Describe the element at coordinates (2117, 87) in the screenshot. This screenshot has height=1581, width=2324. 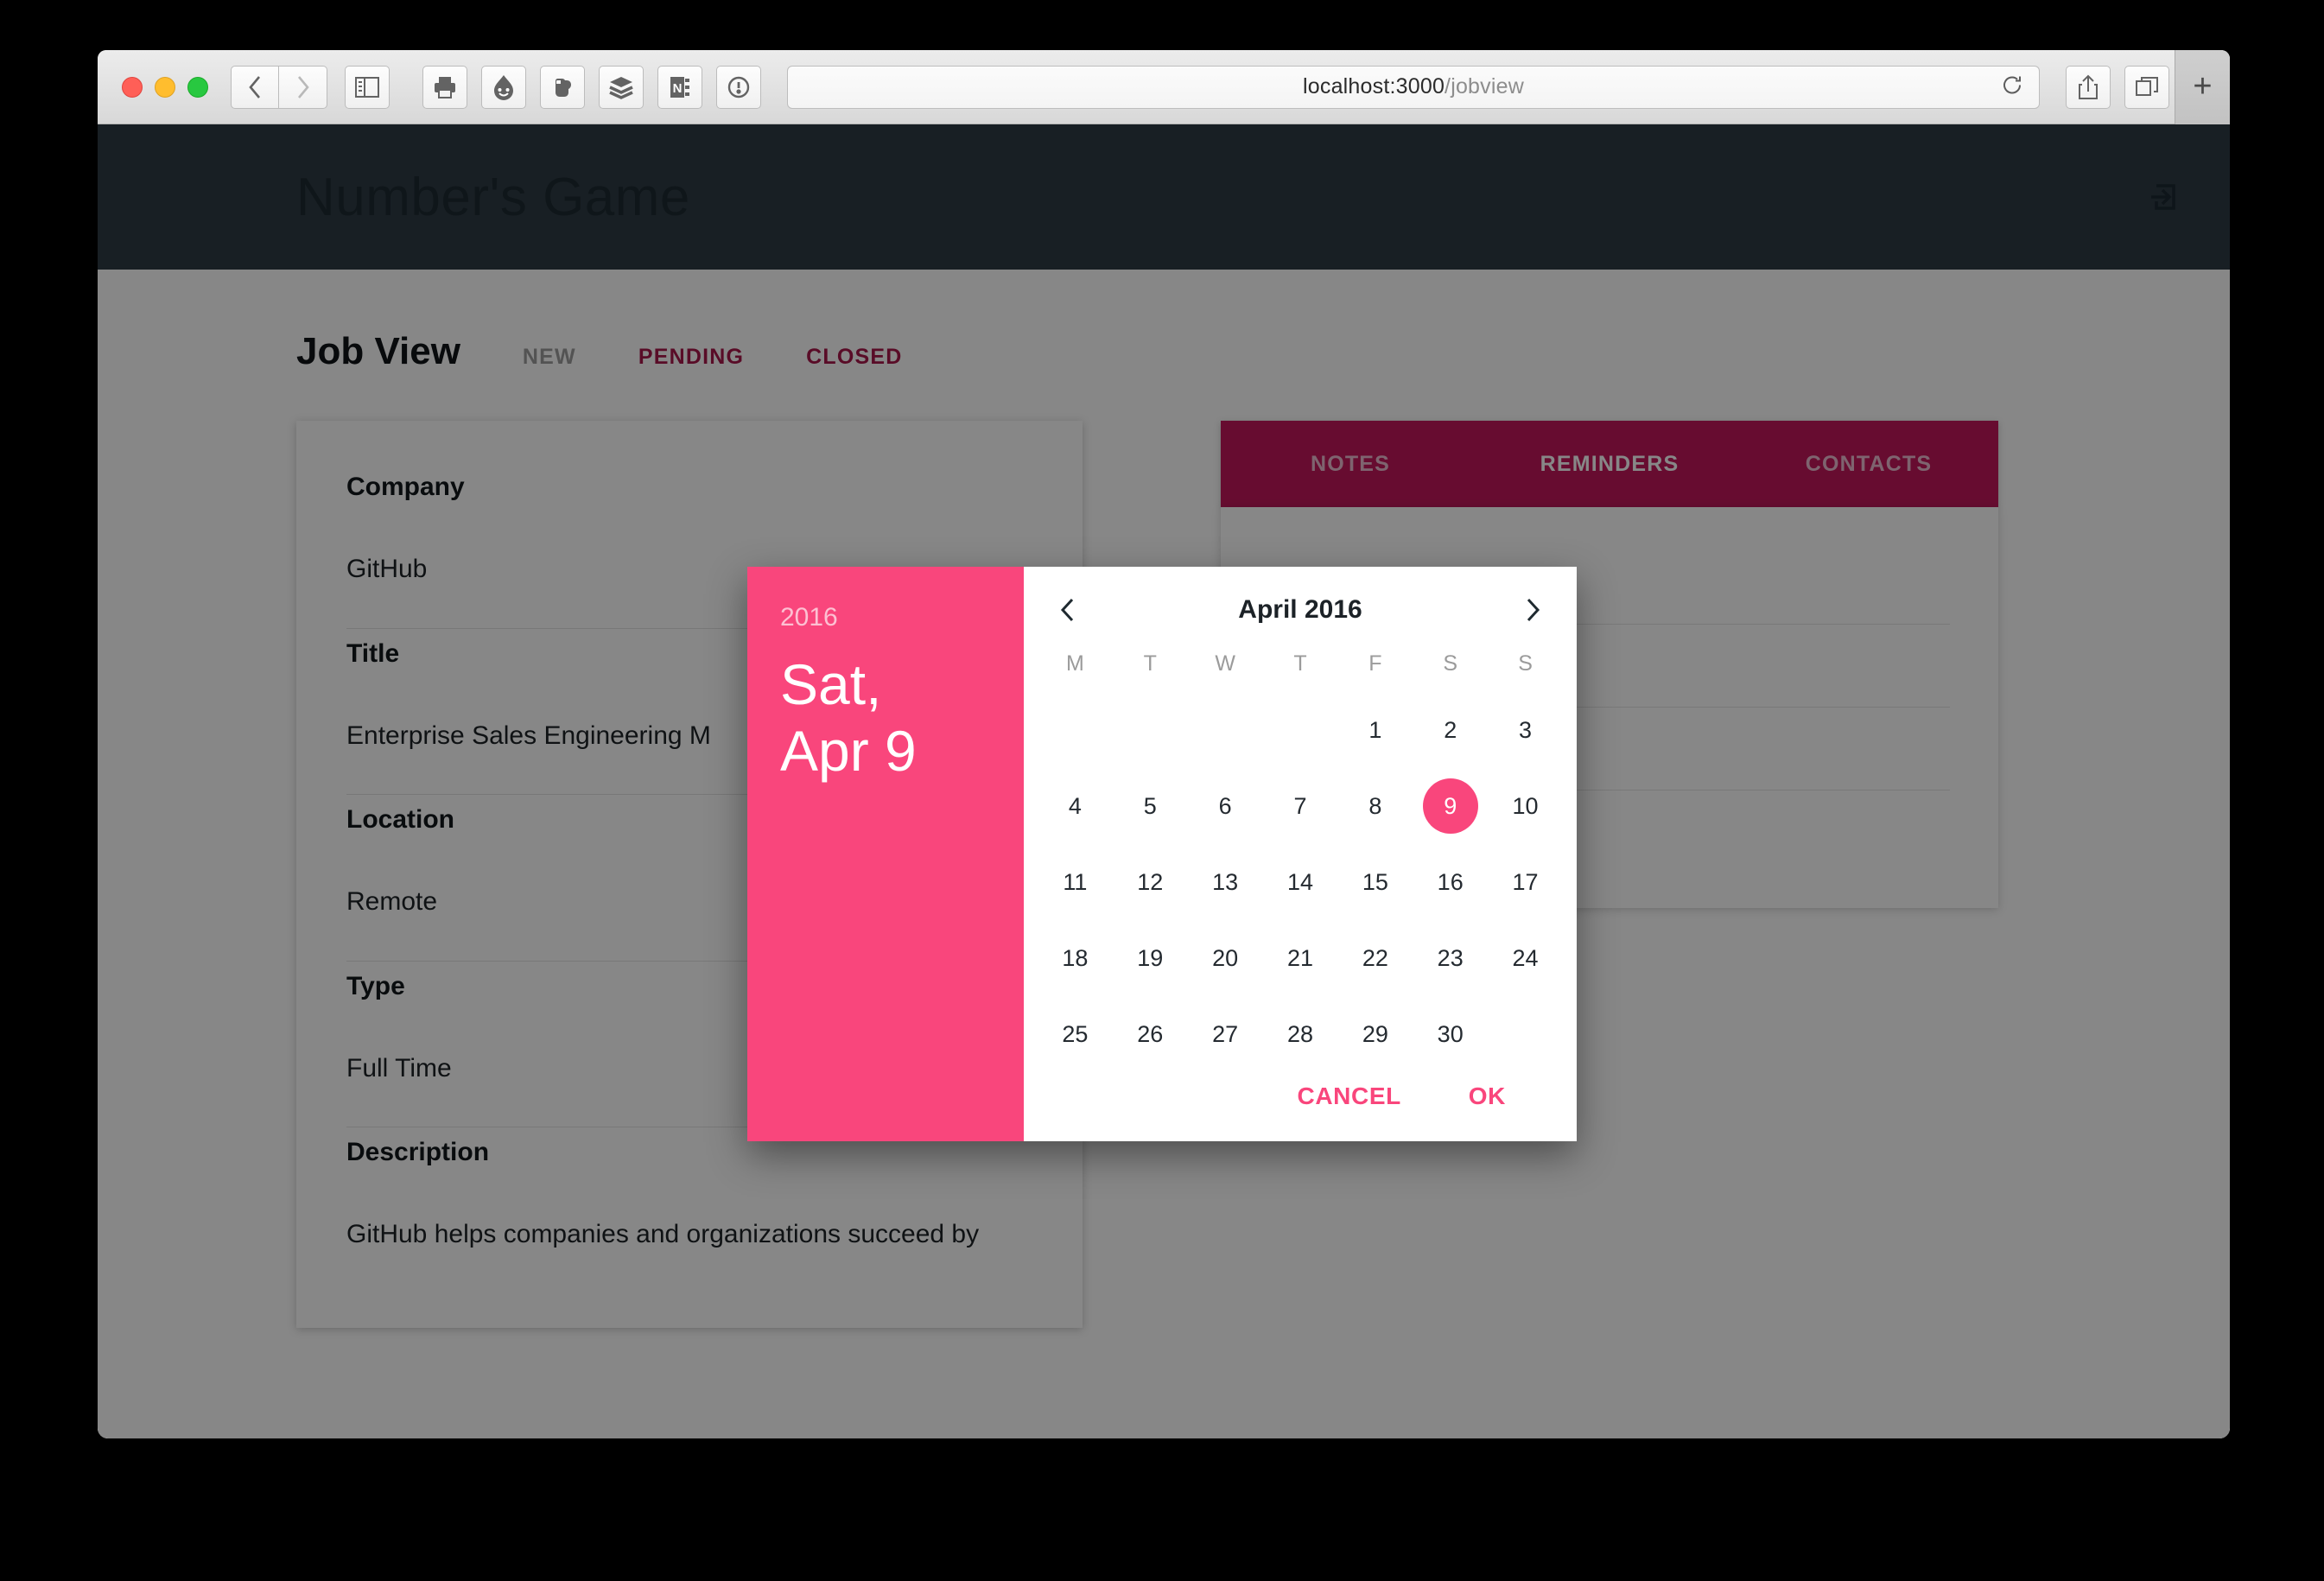
I see `toolbar-right-buttons` at that location.